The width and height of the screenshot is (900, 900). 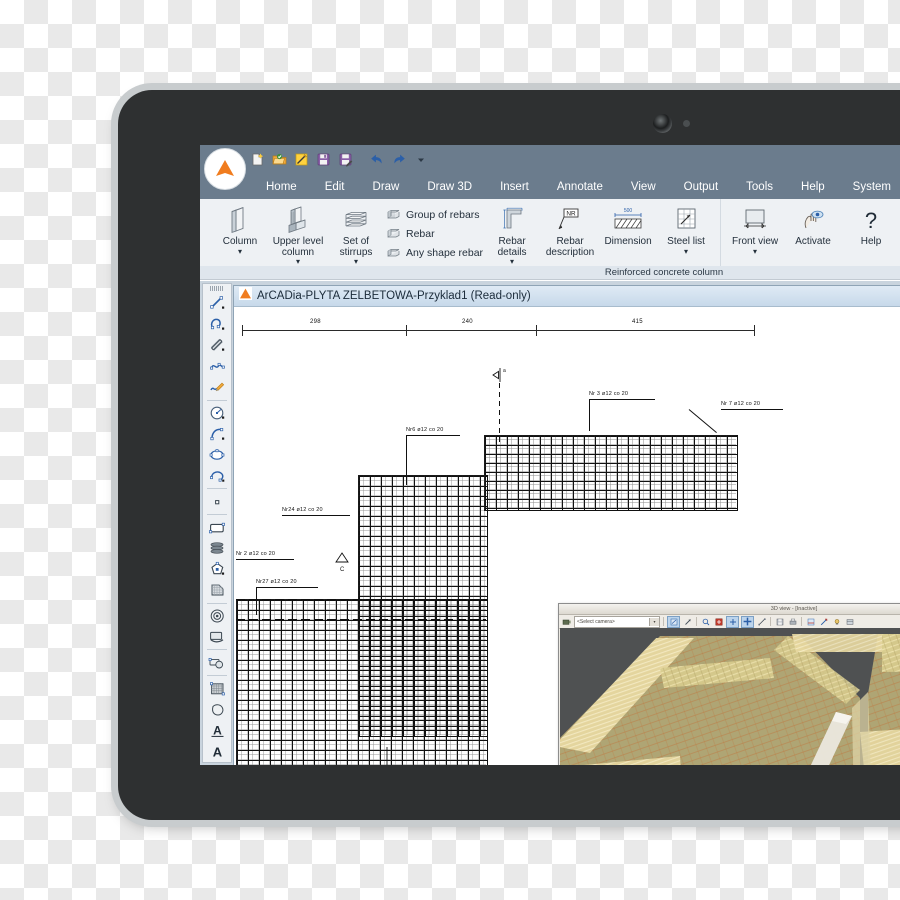 What do you see at coordinates (345, 159) in the screenshot?
I see `save-as-icon` at bounding box center [345, 159].